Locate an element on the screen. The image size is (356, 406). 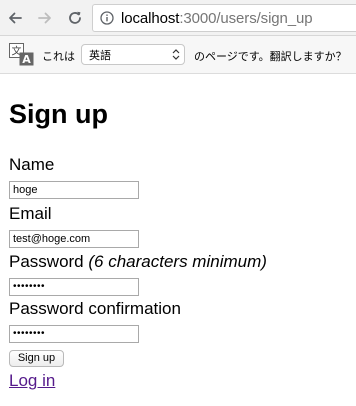
language-select-value: 英語 is located at coordinates (100, 55).